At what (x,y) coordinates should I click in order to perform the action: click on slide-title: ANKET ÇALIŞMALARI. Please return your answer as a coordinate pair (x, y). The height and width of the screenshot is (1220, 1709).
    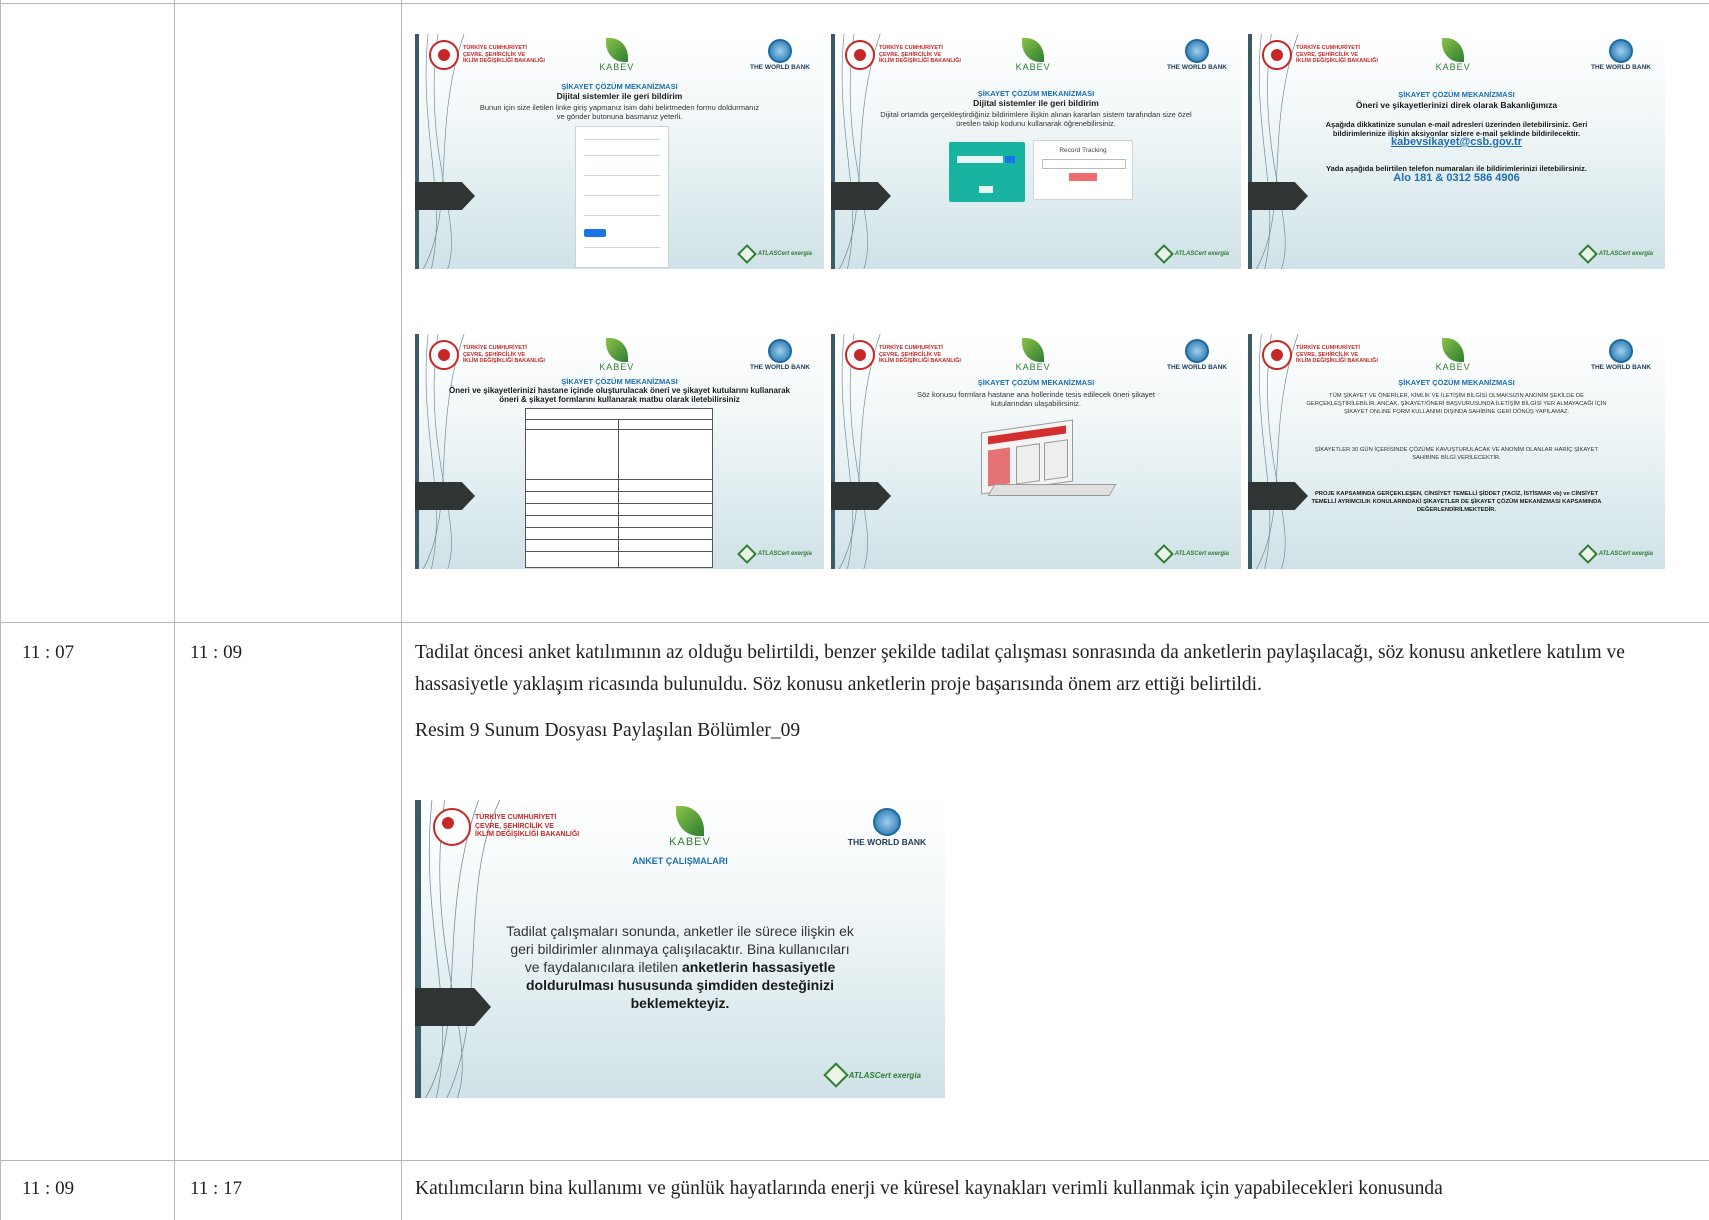
    Looking at the image, I should click on (680, 861).